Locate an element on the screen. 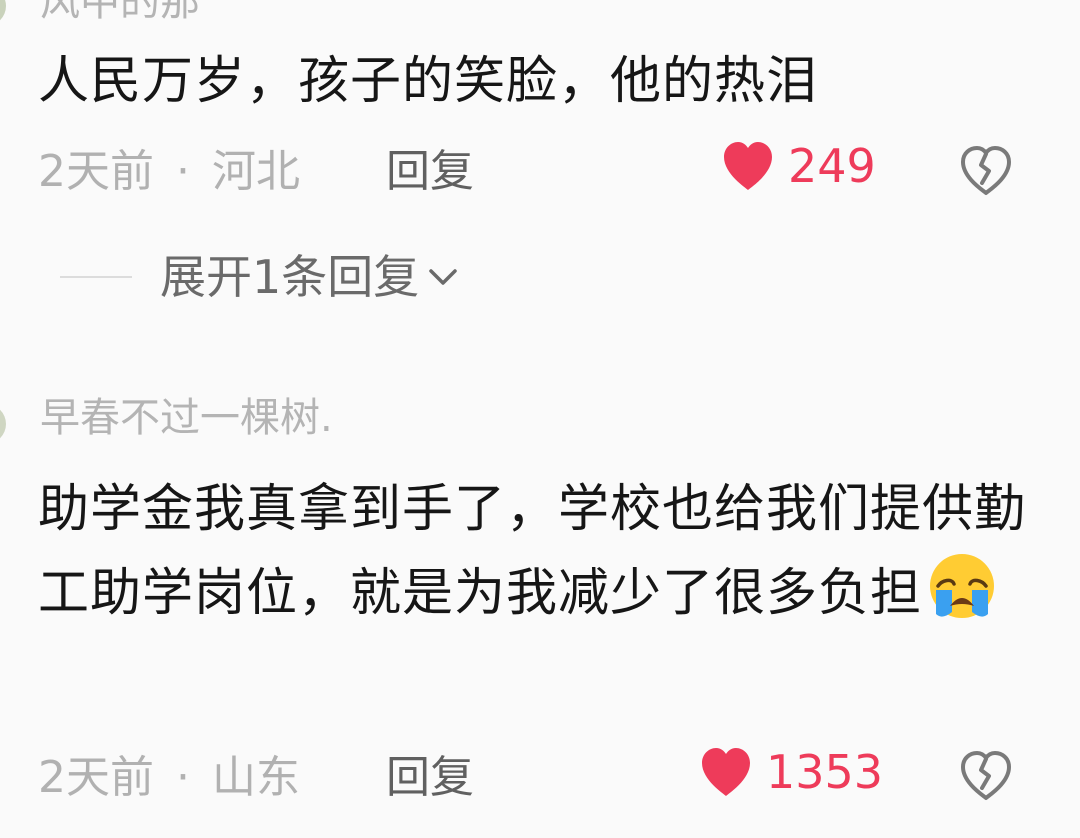 The image size is (1080, 838). like-button: 249 is located at coordinates (798, 166).